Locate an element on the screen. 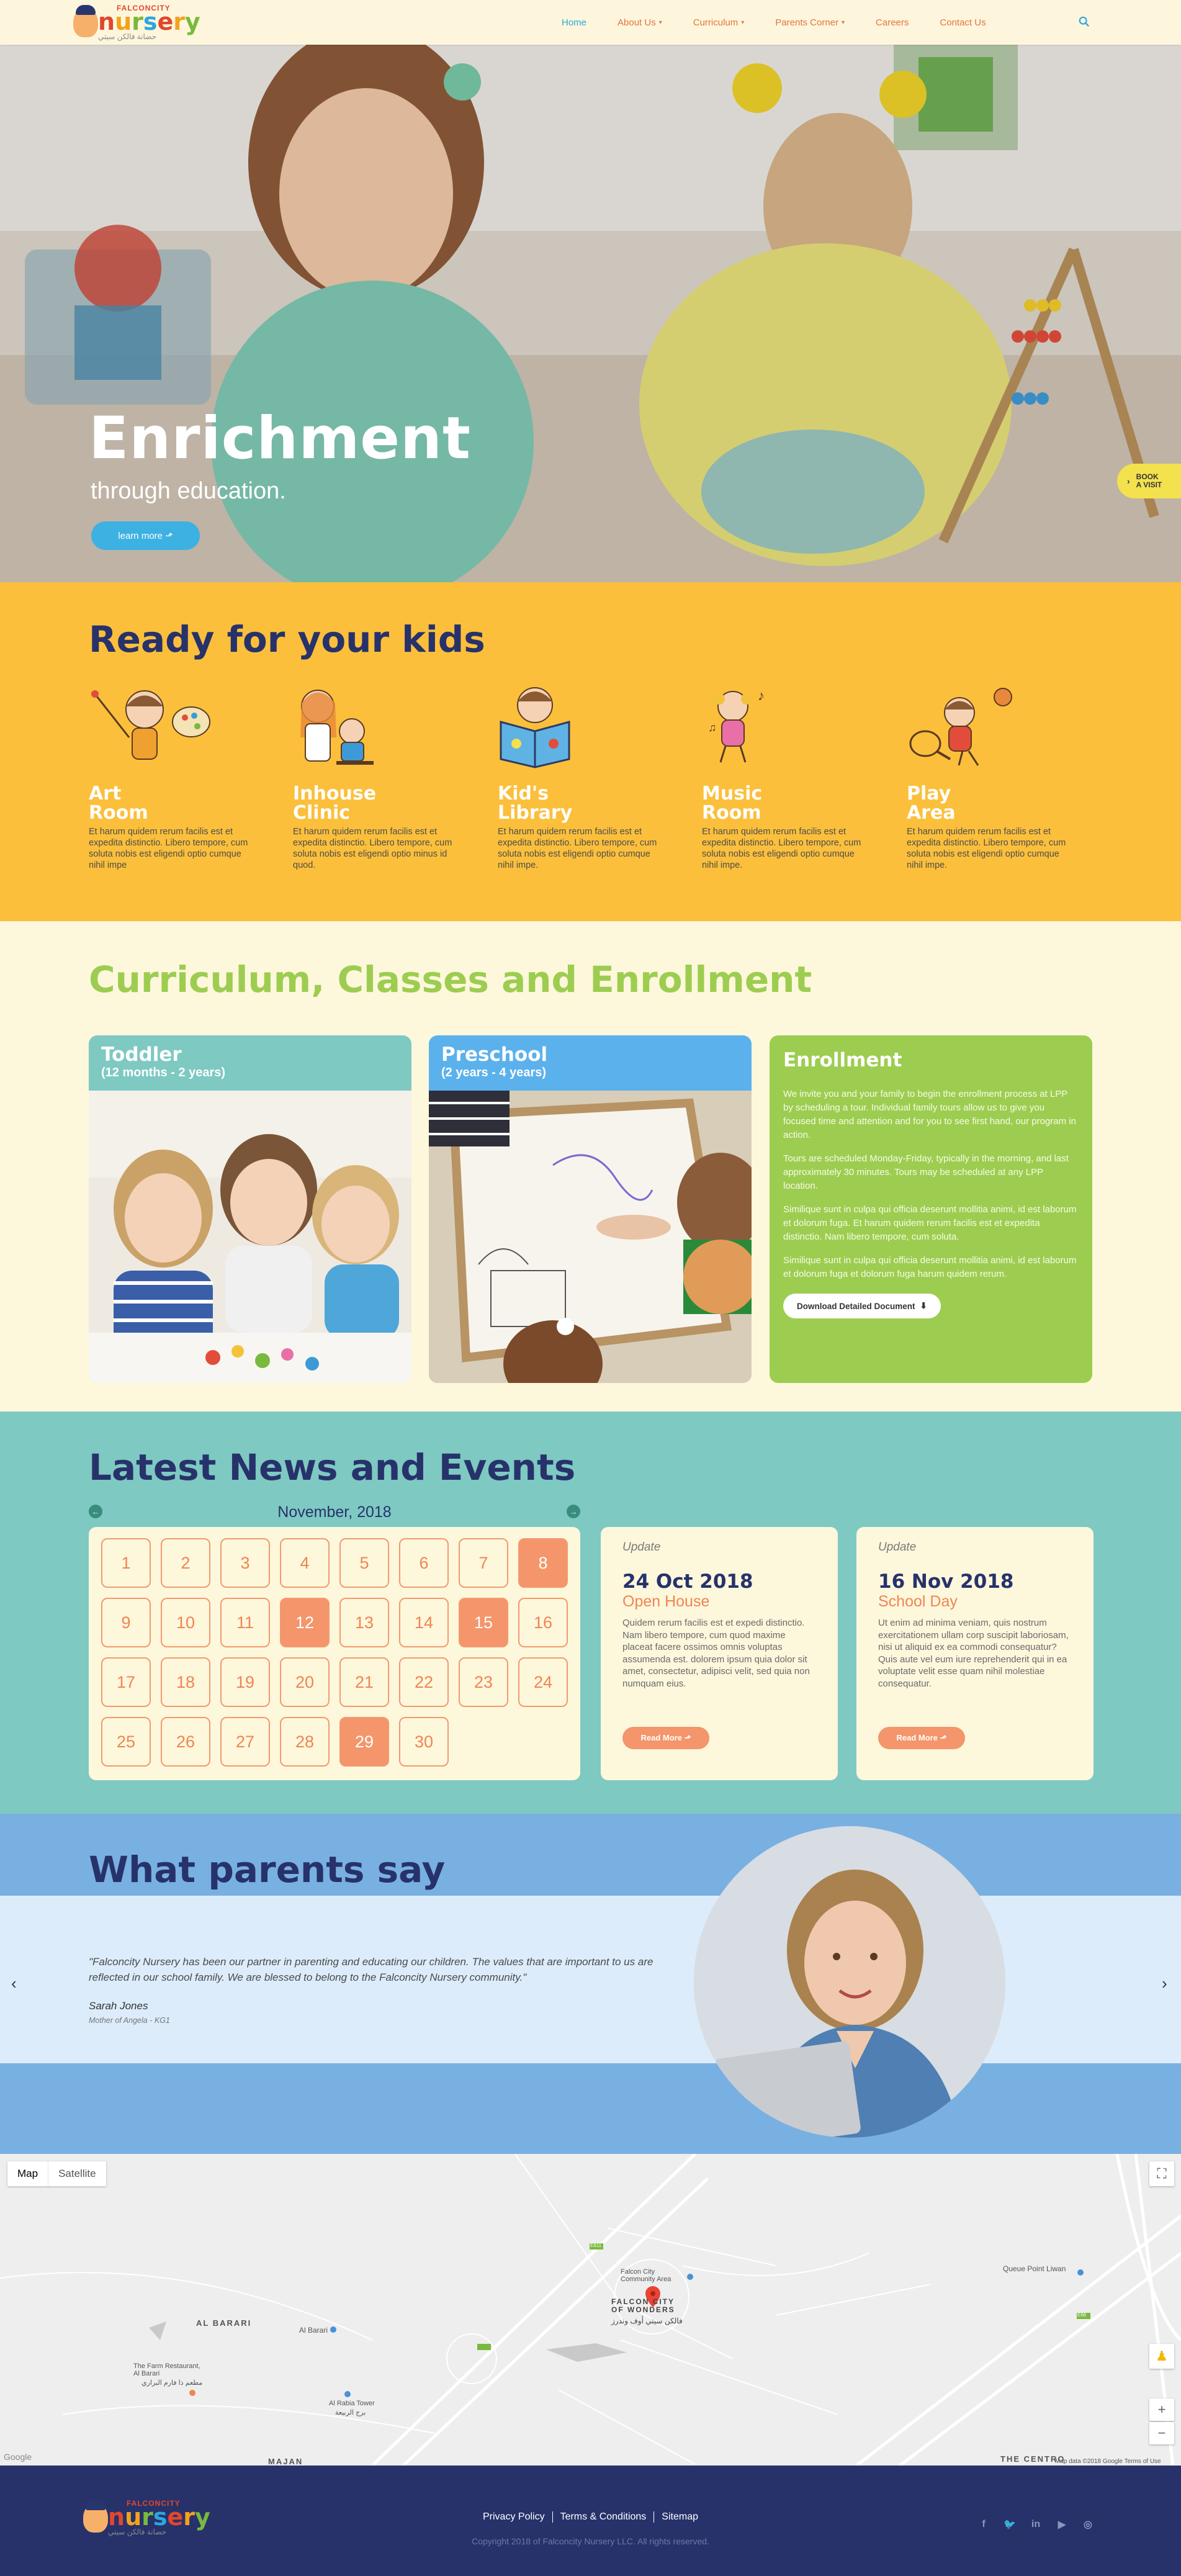 The height and width of the screenshot is (2576, 1181). feature-title-line1: Art is located at coordinates (105, 793).